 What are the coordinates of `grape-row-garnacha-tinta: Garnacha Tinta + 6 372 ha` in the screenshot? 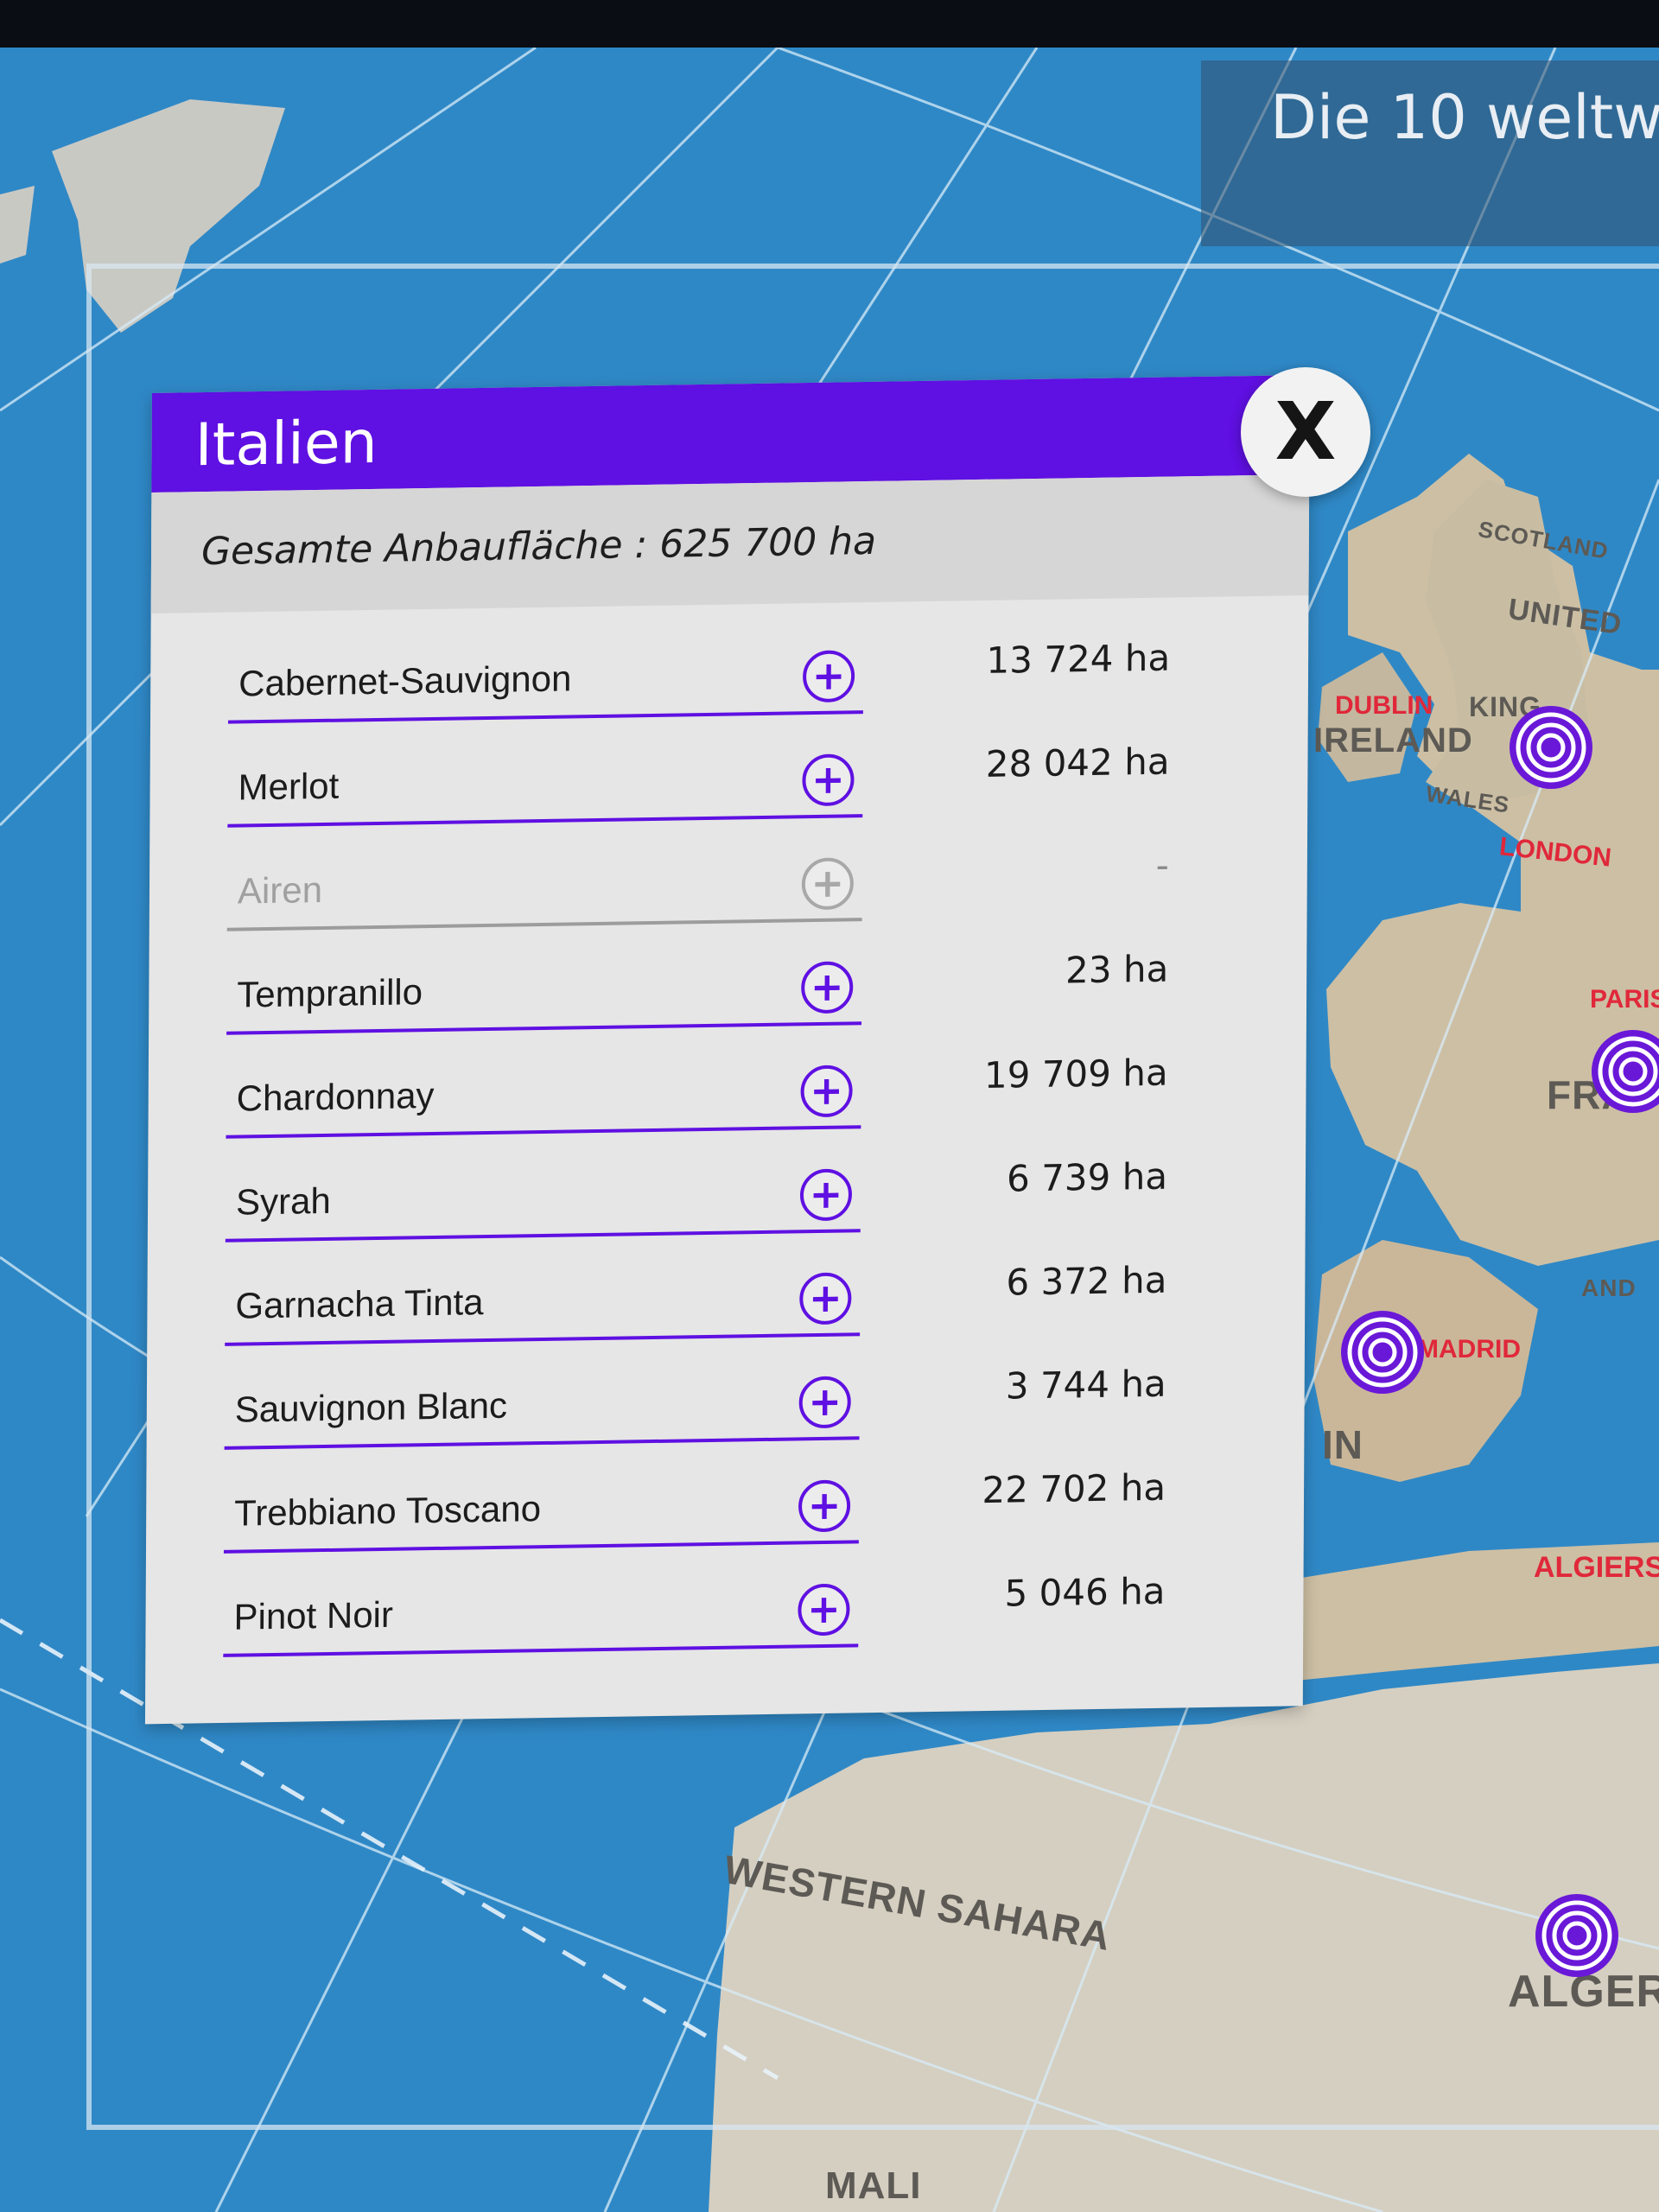 It's located at (743, 1300).